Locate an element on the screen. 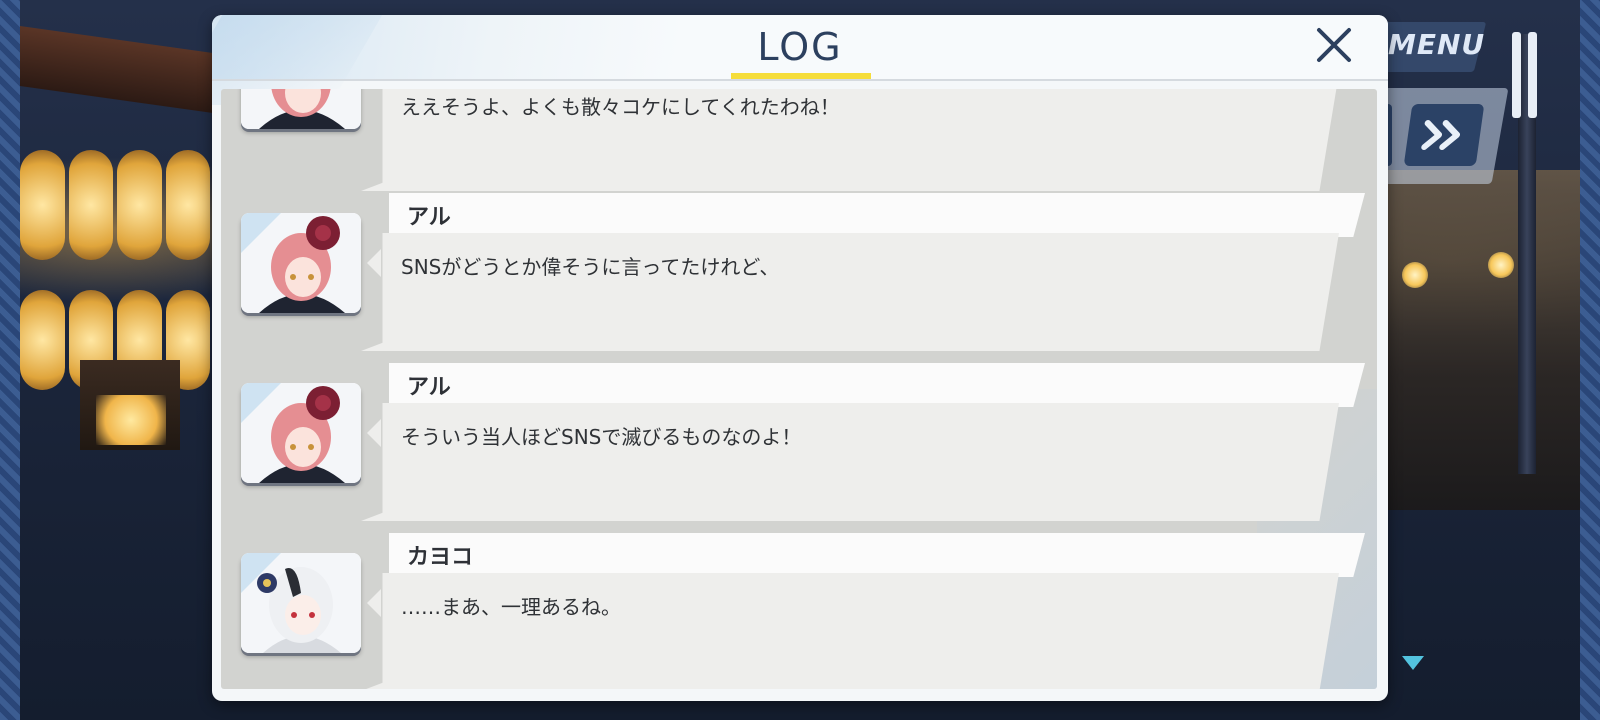  dialogue-text: SNSがどうとか偉そうに言ってたけれど、 is located at coordinates (590, 267).